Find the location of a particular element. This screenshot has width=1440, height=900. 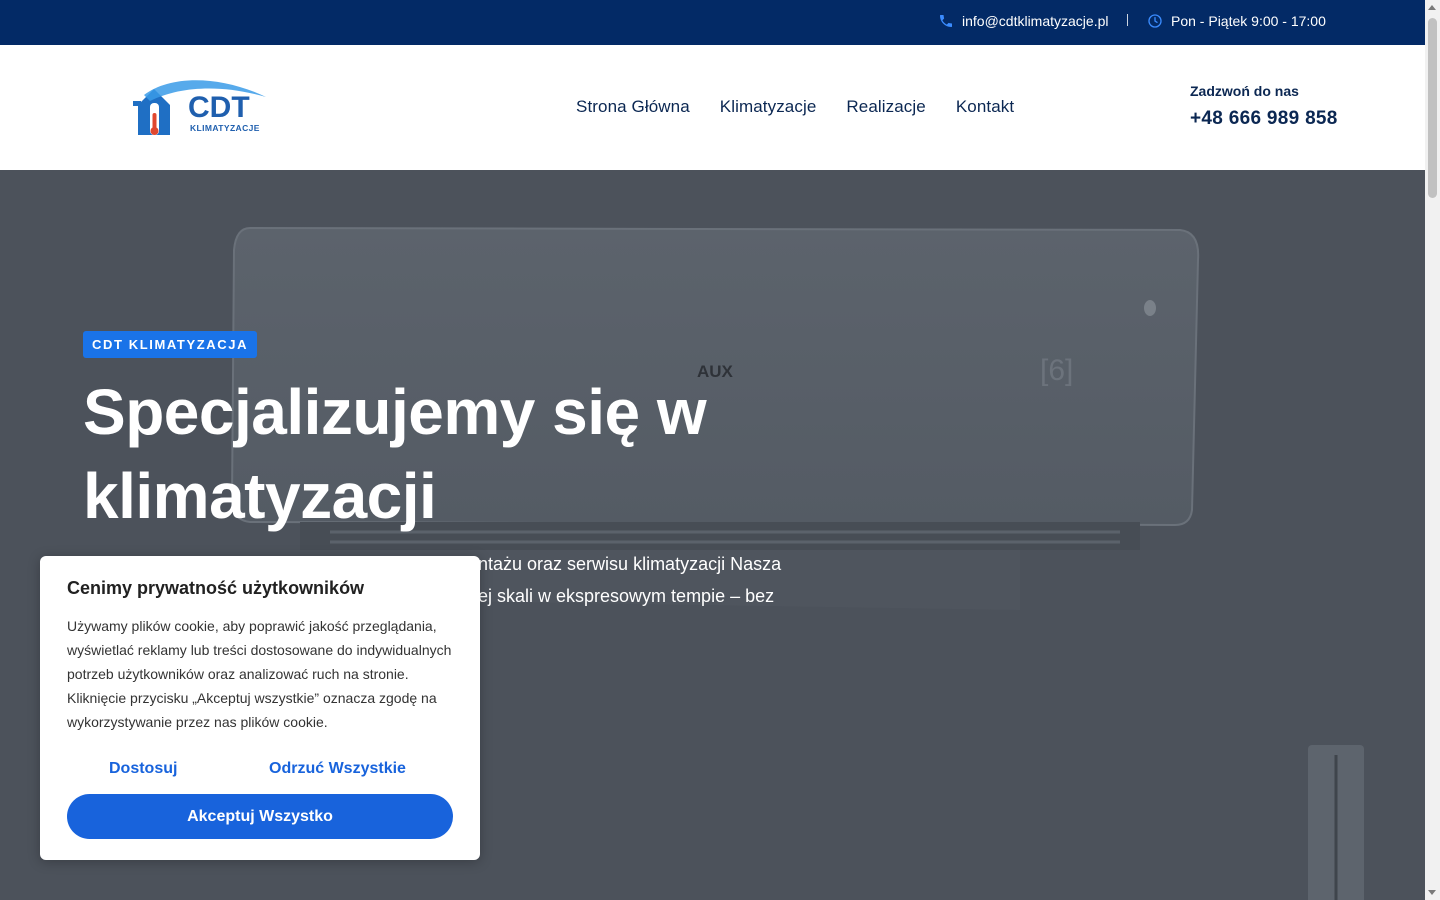

cookie-accept-all-button: Akceptuj Wszystko is located at coordinates (260, 816).